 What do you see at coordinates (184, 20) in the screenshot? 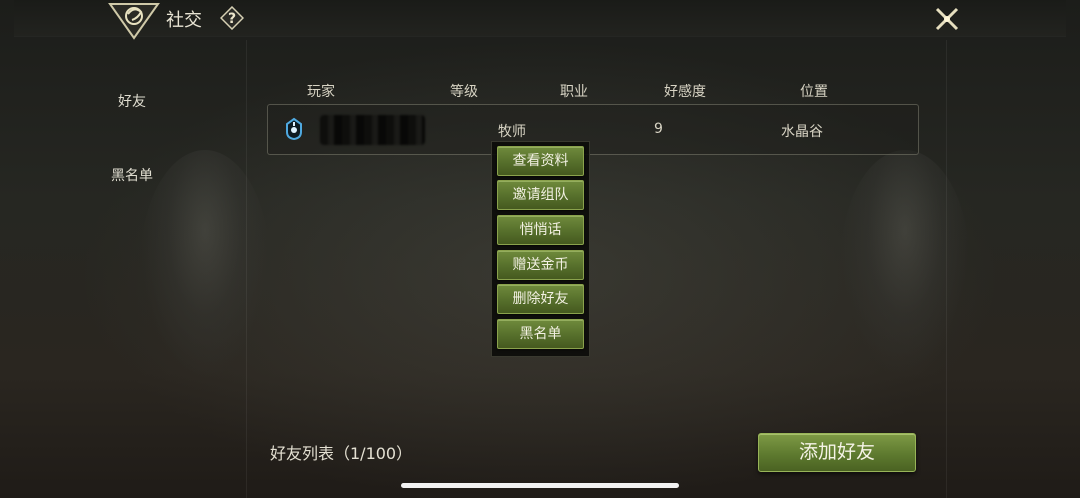
I see `page-title: 社交` at bounding box center [184, 20].